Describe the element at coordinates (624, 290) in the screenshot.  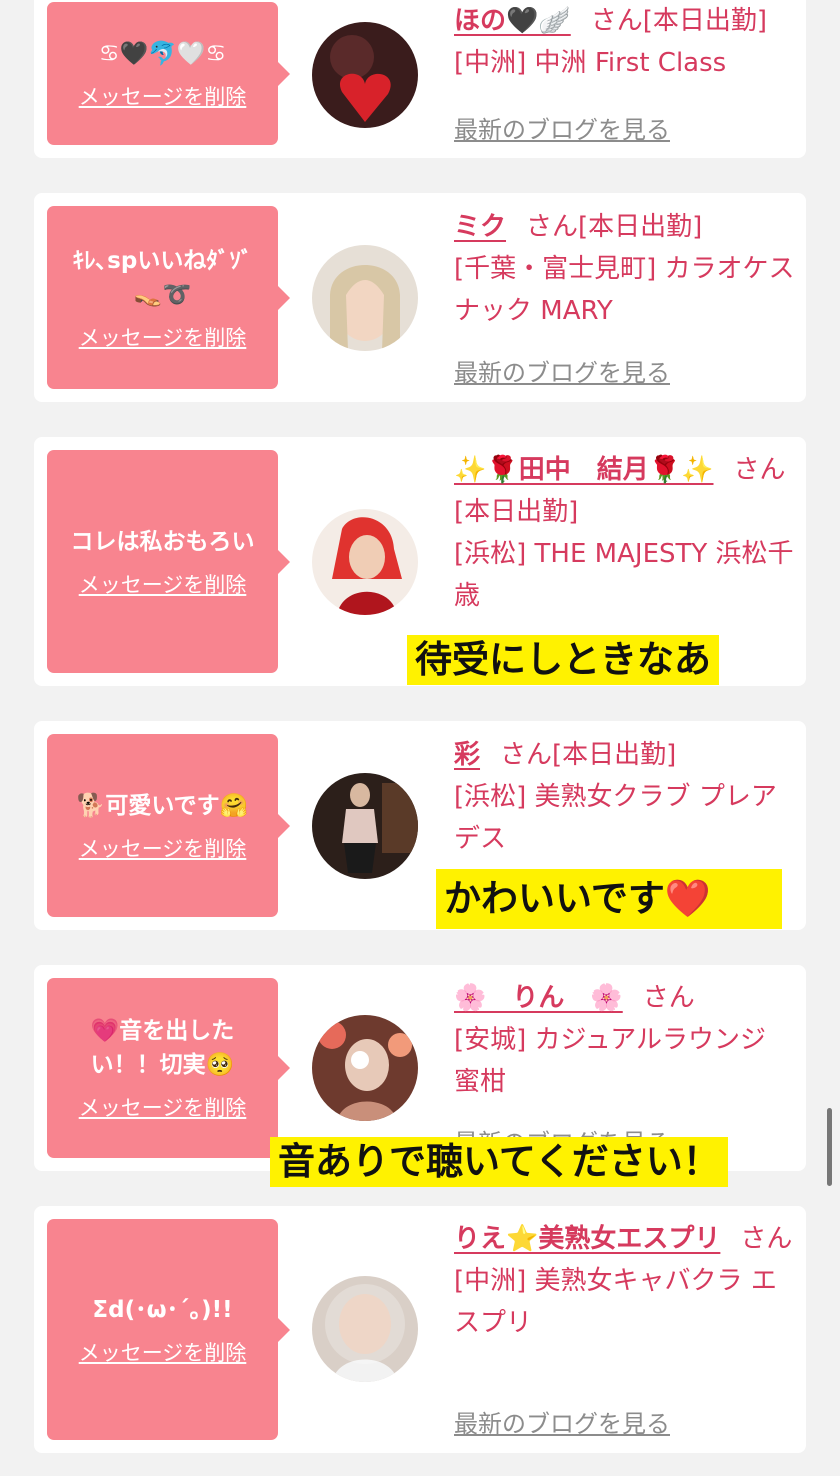
I see `shop-text: [千葉・富士見町] カラオケスナック MARY` at that location.